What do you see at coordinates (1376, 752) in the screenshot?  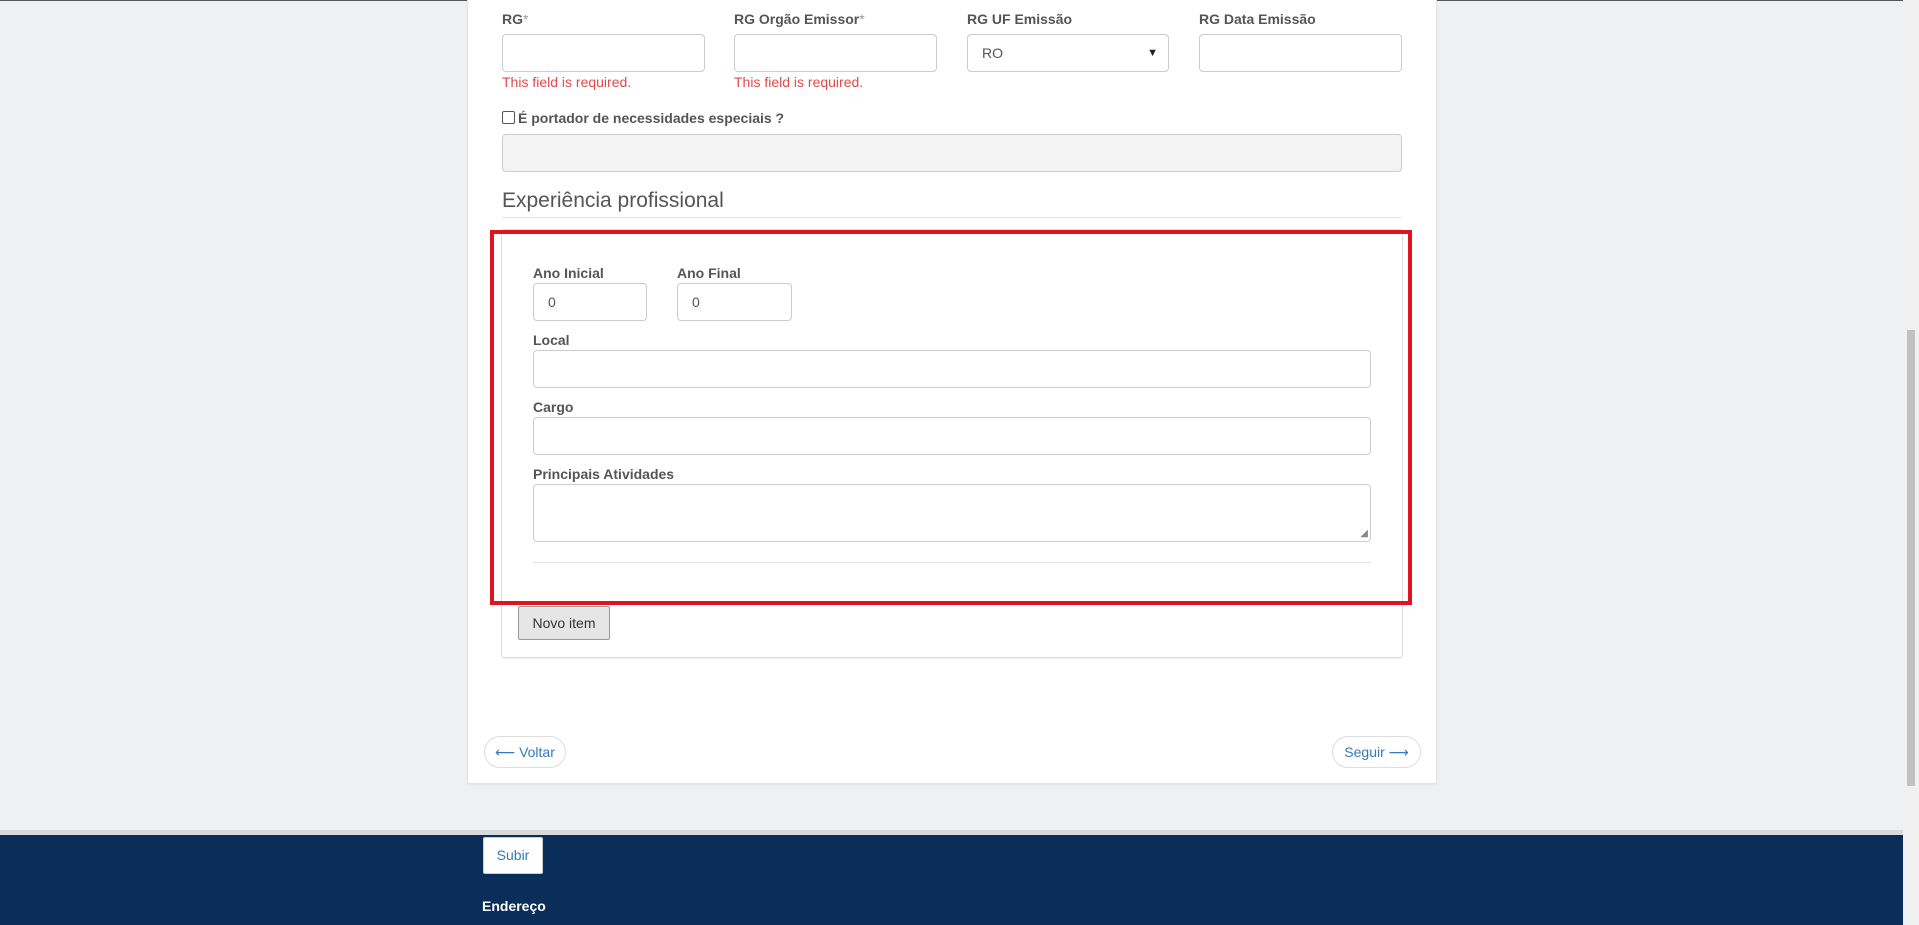 I see `seguir-button: Seguir ⟶` at bounding box center [1376, 752].